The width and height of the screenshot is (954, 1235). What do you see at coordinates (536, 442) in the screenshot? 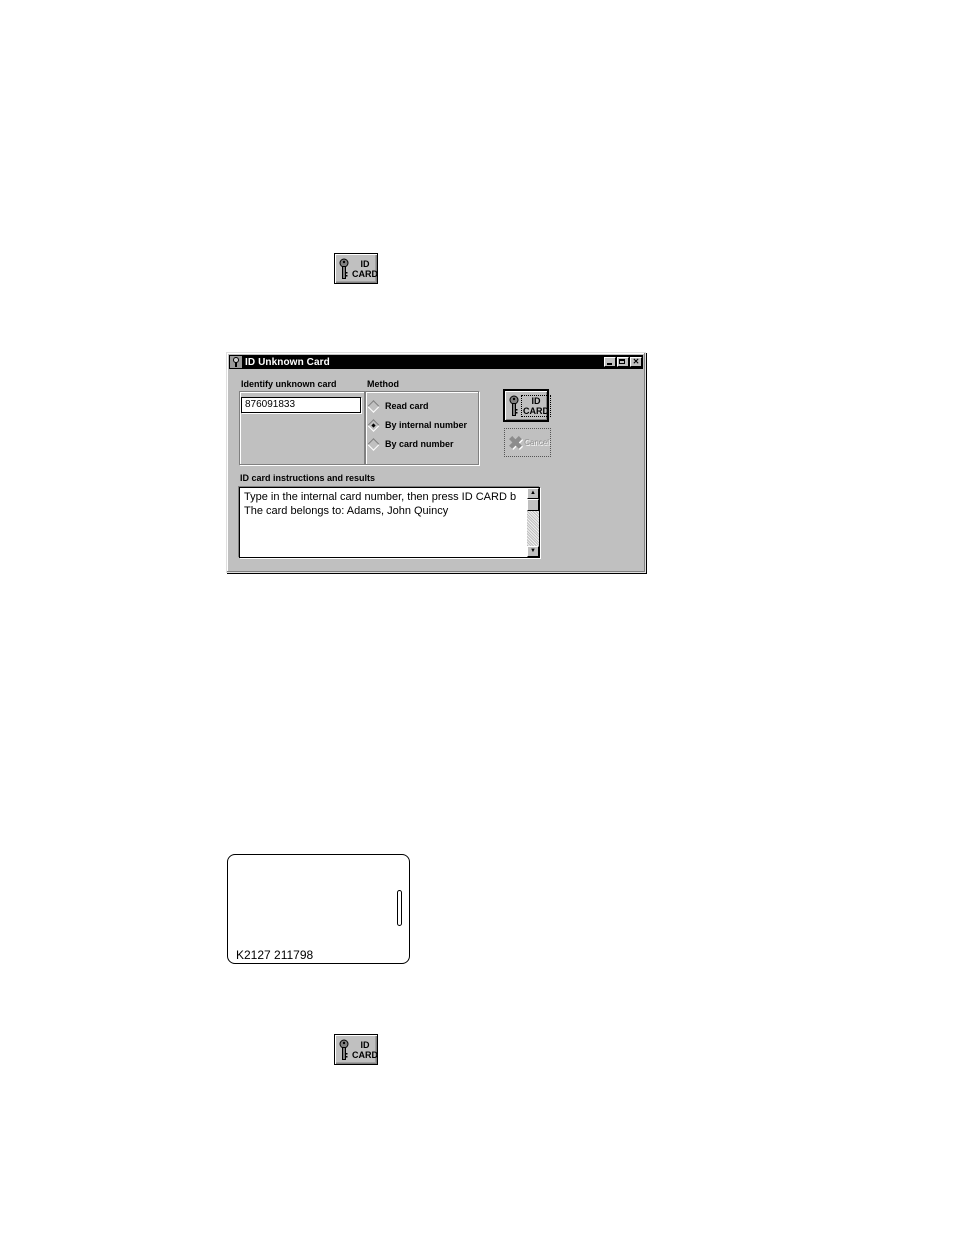
I see `cancel-label: Cancel` at bounding box center [536, 442].